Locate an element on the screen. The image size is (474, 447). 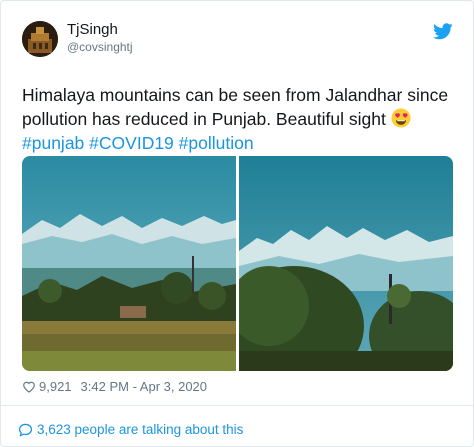
tweet-timestamp: 3:42 PM - Apr 3, 2020 is located at coordinates (144, 386).